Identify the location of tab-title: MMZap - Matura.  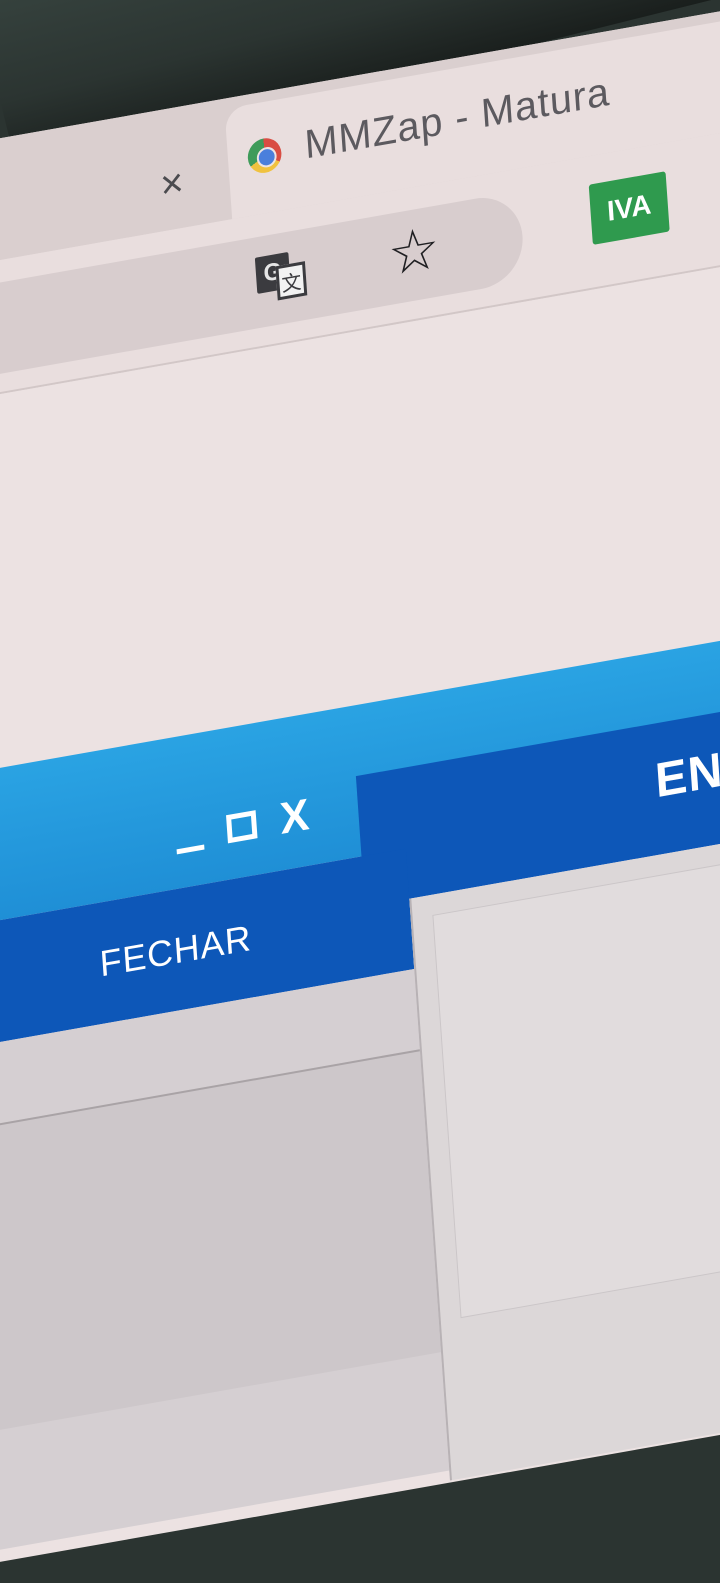
(457, 118).